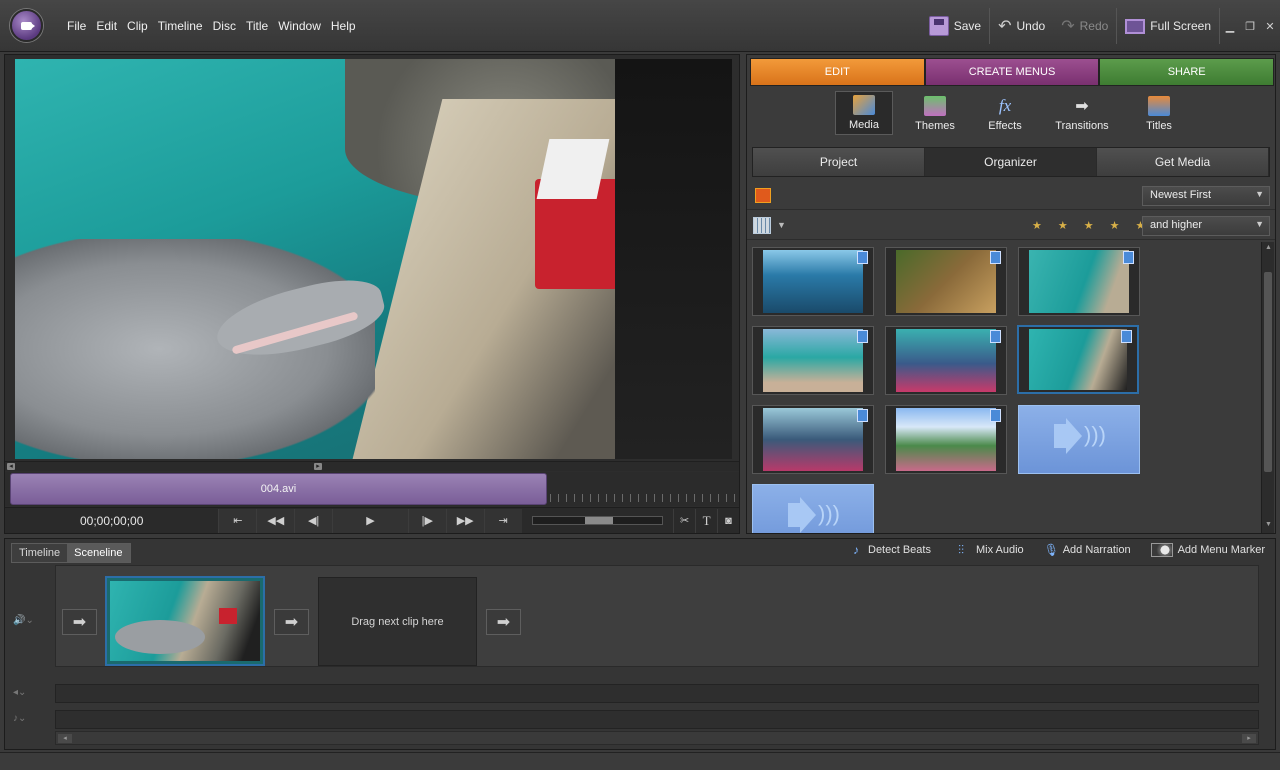  Describe the element at coordinates (237, 520) in the screenshot. I see `go-to-previous-edit-icon: ⇤` at that location.